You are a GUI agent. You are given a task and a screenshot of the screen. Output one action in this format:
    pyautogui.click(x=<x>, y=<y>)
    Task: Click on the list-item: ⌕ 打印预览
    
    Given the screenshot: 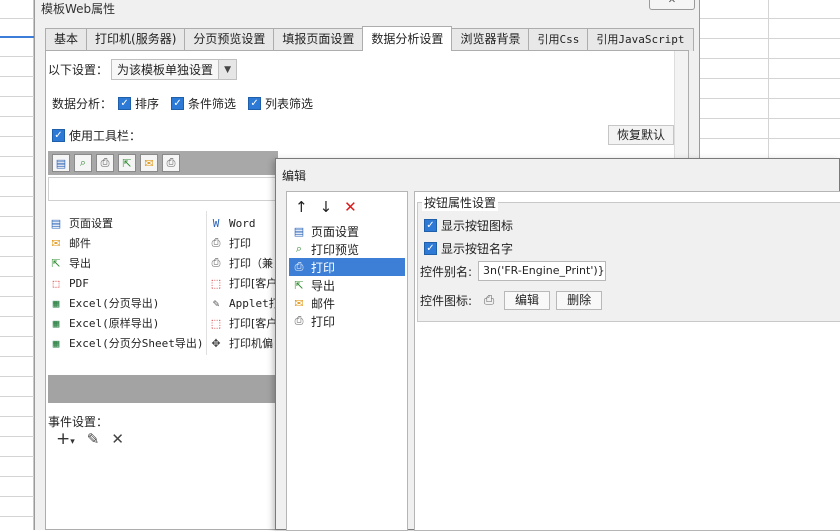 What is the action you would take?
    pyautogui.click(x=347, y=249)
    